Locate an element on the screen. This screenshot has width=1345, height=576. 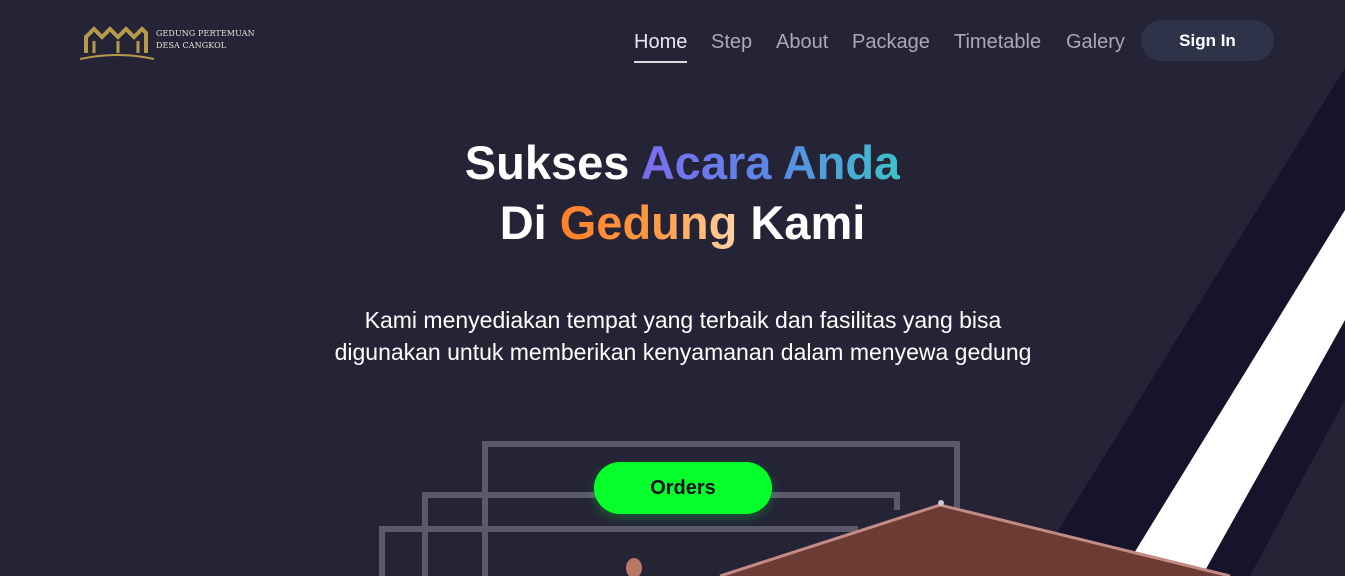
brand-line-2: DESA CANGKOL is located at coordinates (191, 45).